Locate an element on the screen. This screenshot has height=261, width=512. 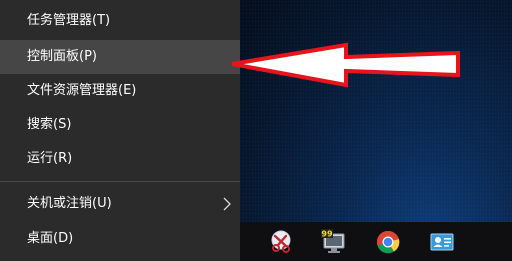
menu-item-label: 搜索(S) is located at coordinates (49, 124).